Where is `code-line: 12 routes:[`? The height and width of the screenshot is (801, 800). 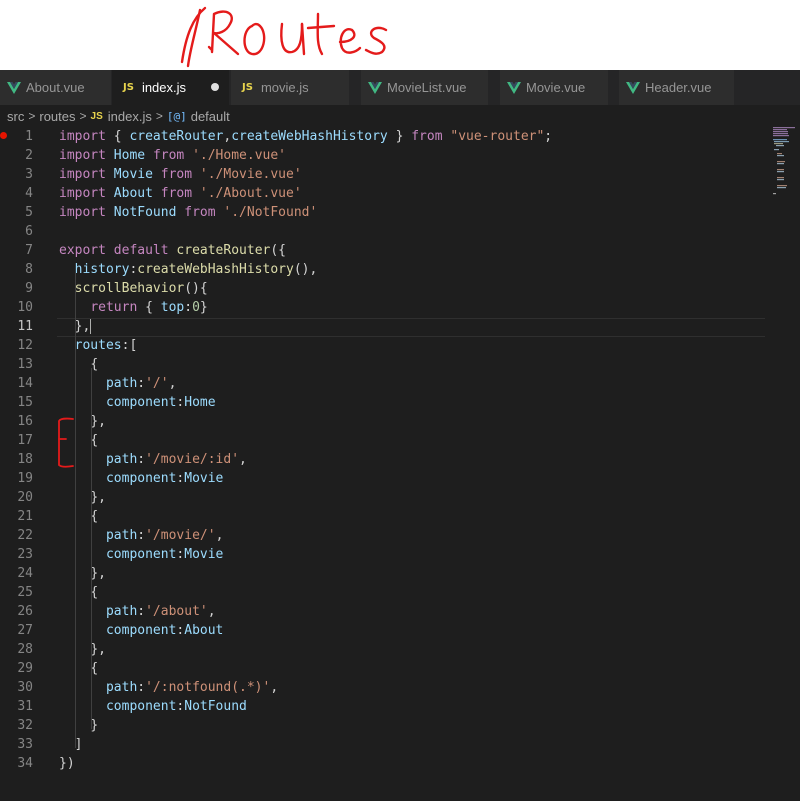
code-line: 12 routes:[ is located at coordinates (385, 345).